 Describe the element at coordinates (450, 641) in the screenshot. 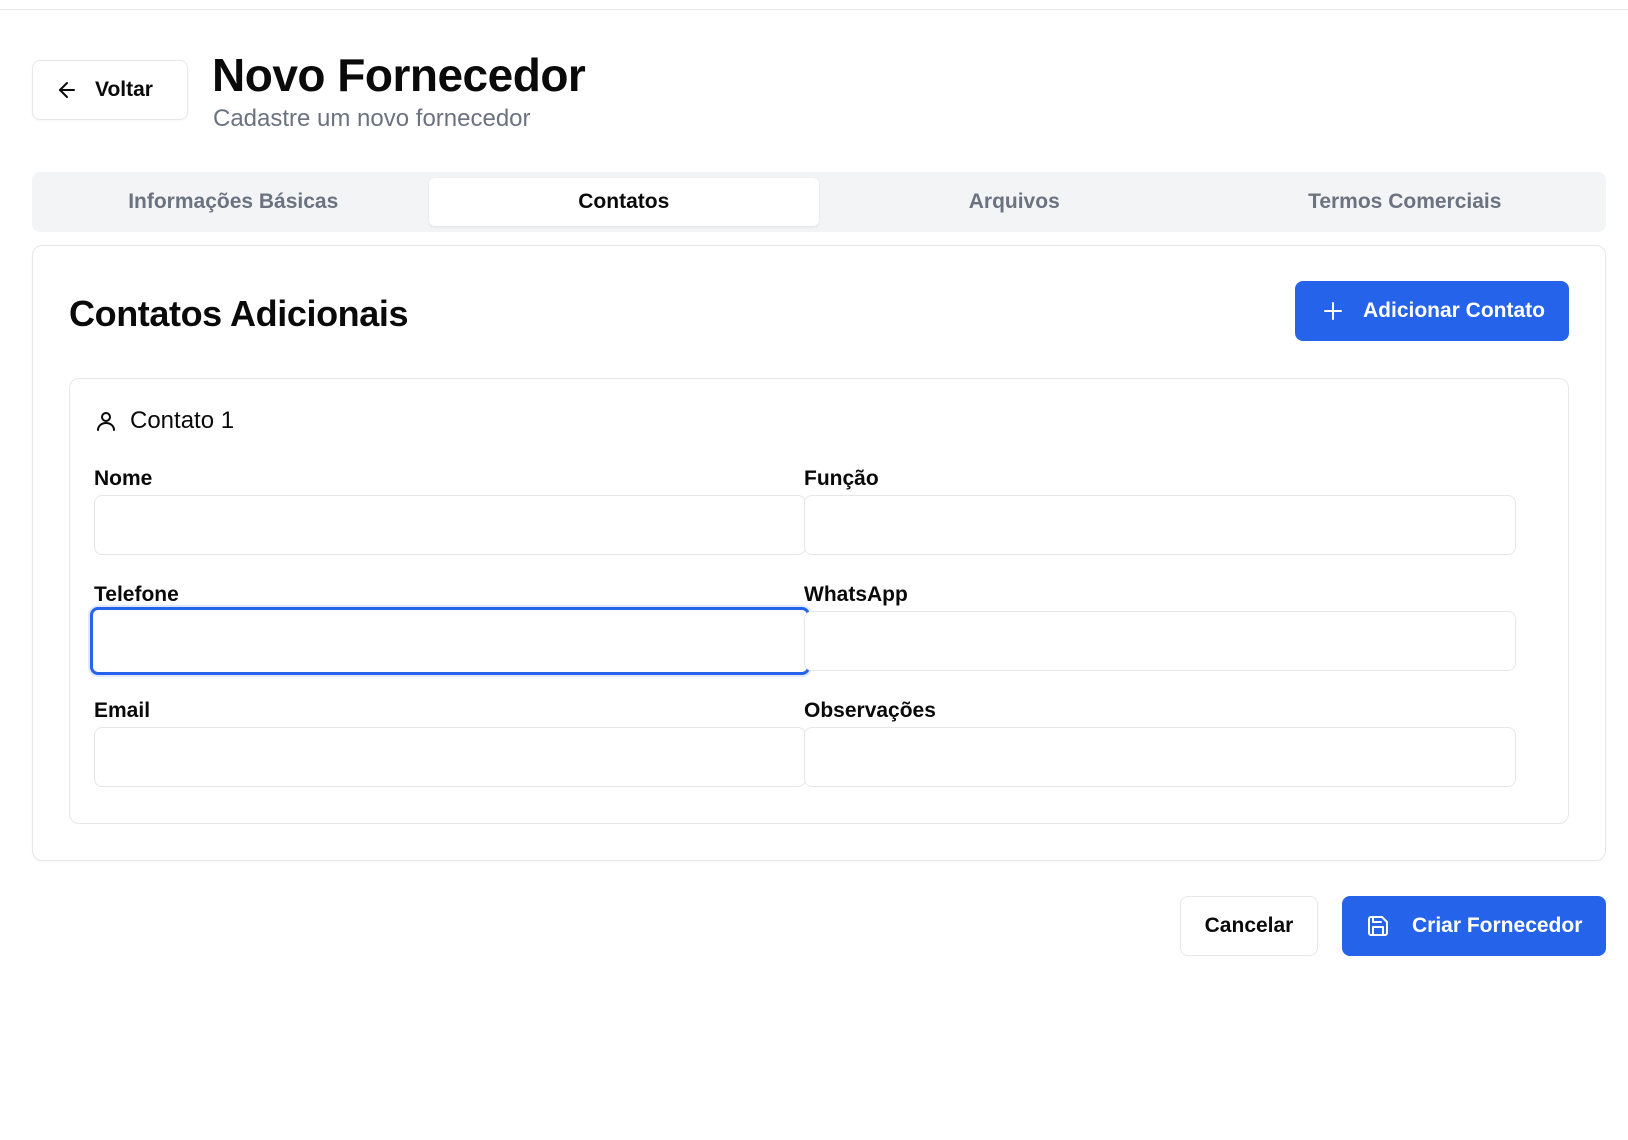

I see `telefone-field` at that location.